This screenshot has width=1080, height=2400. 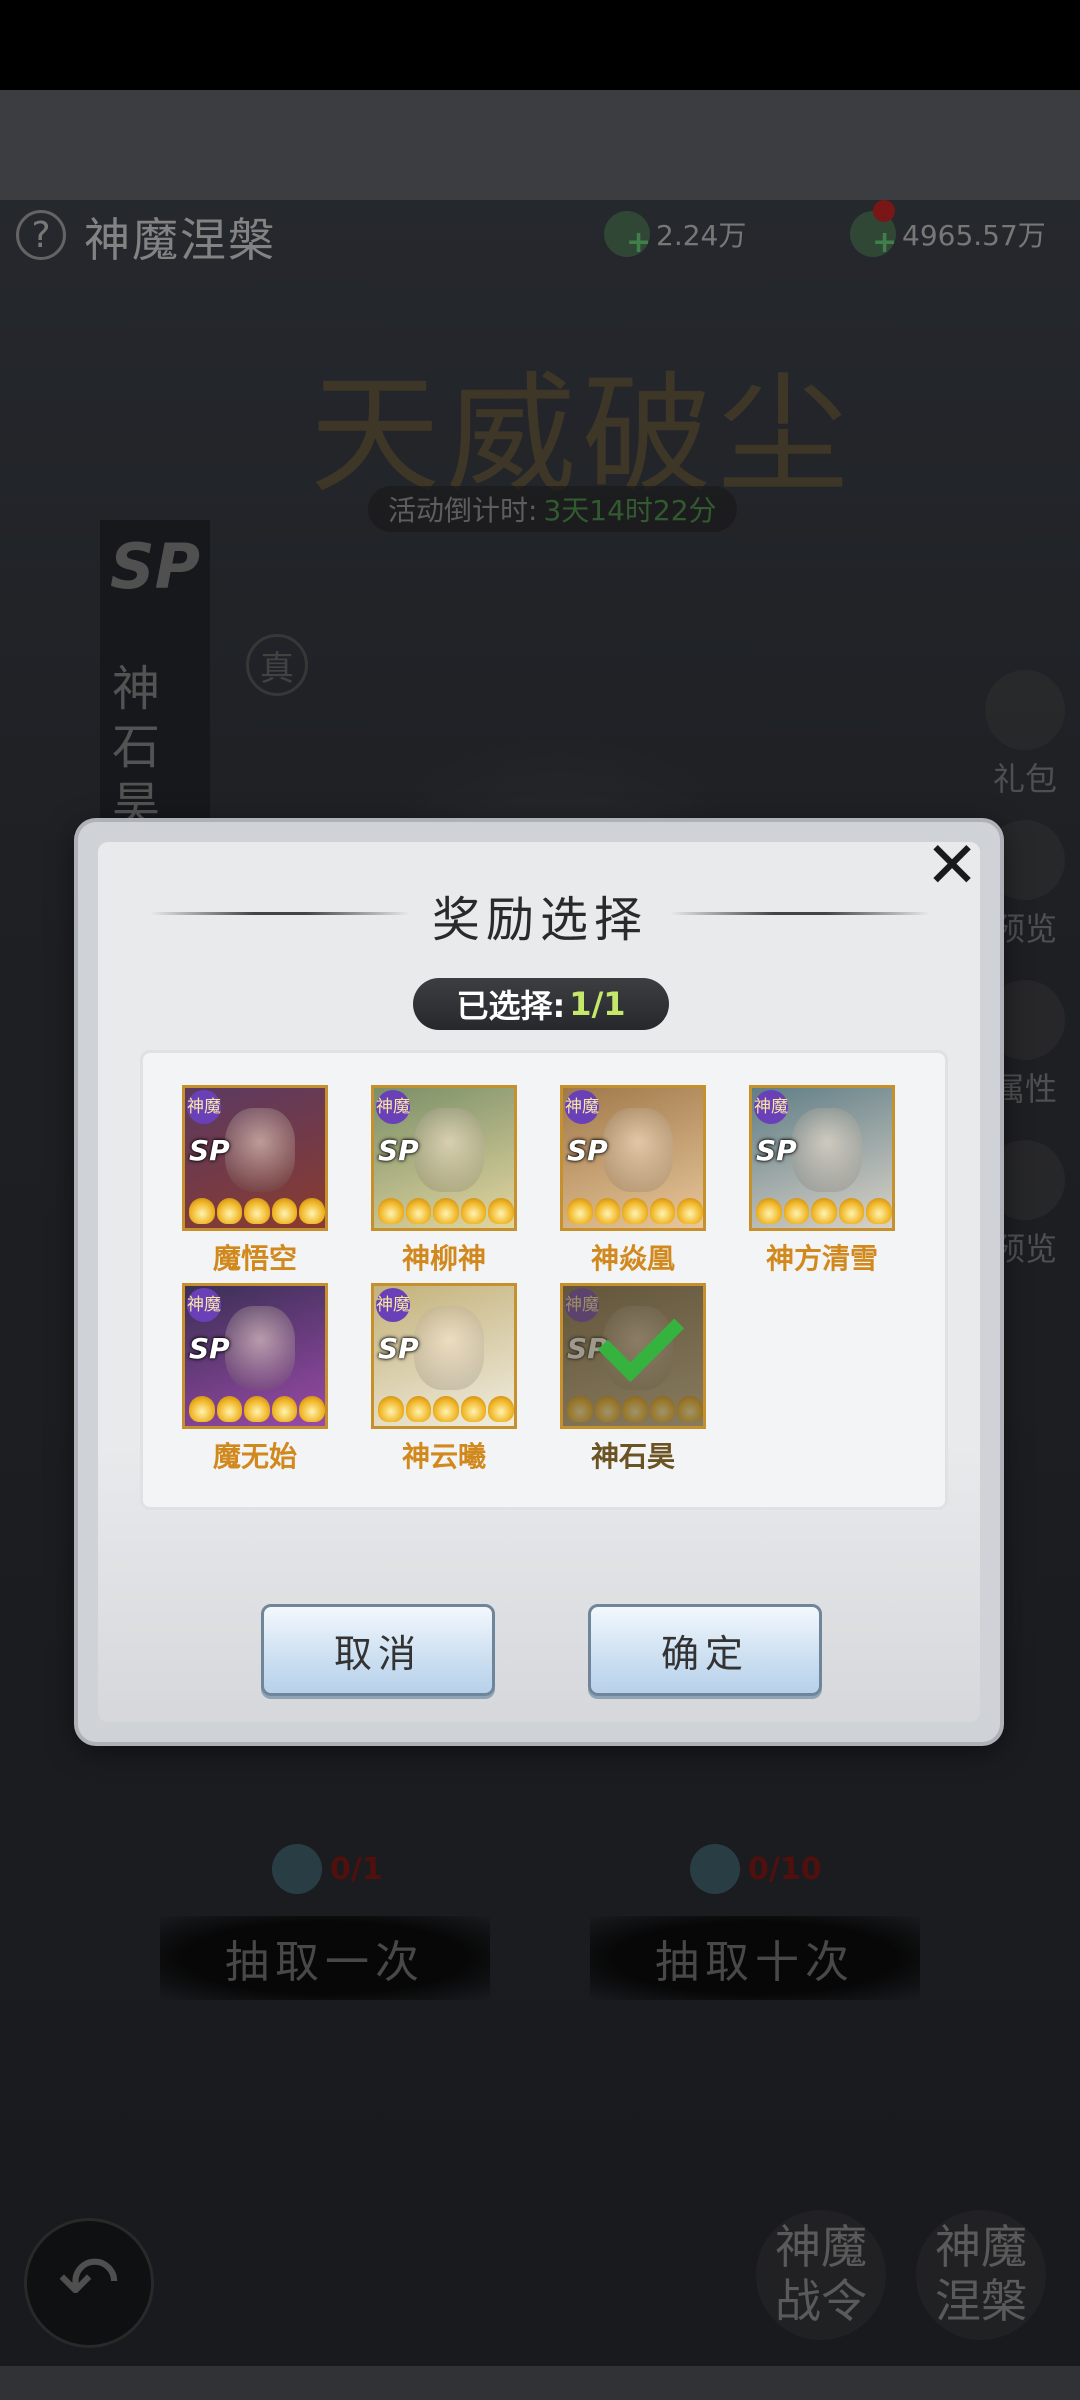 I want to click on hero-name: 神云曦, so click(x=443, y=1456).